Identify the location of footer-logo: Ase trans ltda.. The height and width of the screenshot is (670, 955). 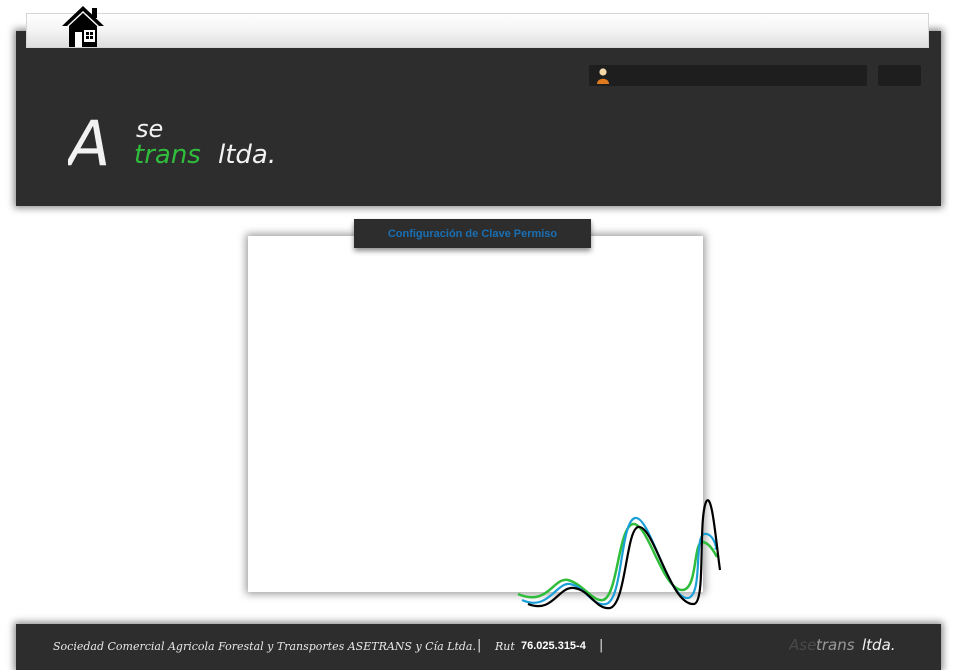
(842, 645).